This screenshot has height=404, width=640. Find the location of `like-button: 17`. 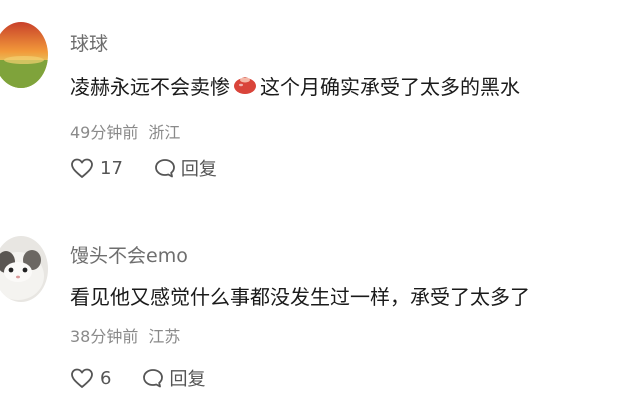

like-button: 17 is located at coordinates (96, 168).